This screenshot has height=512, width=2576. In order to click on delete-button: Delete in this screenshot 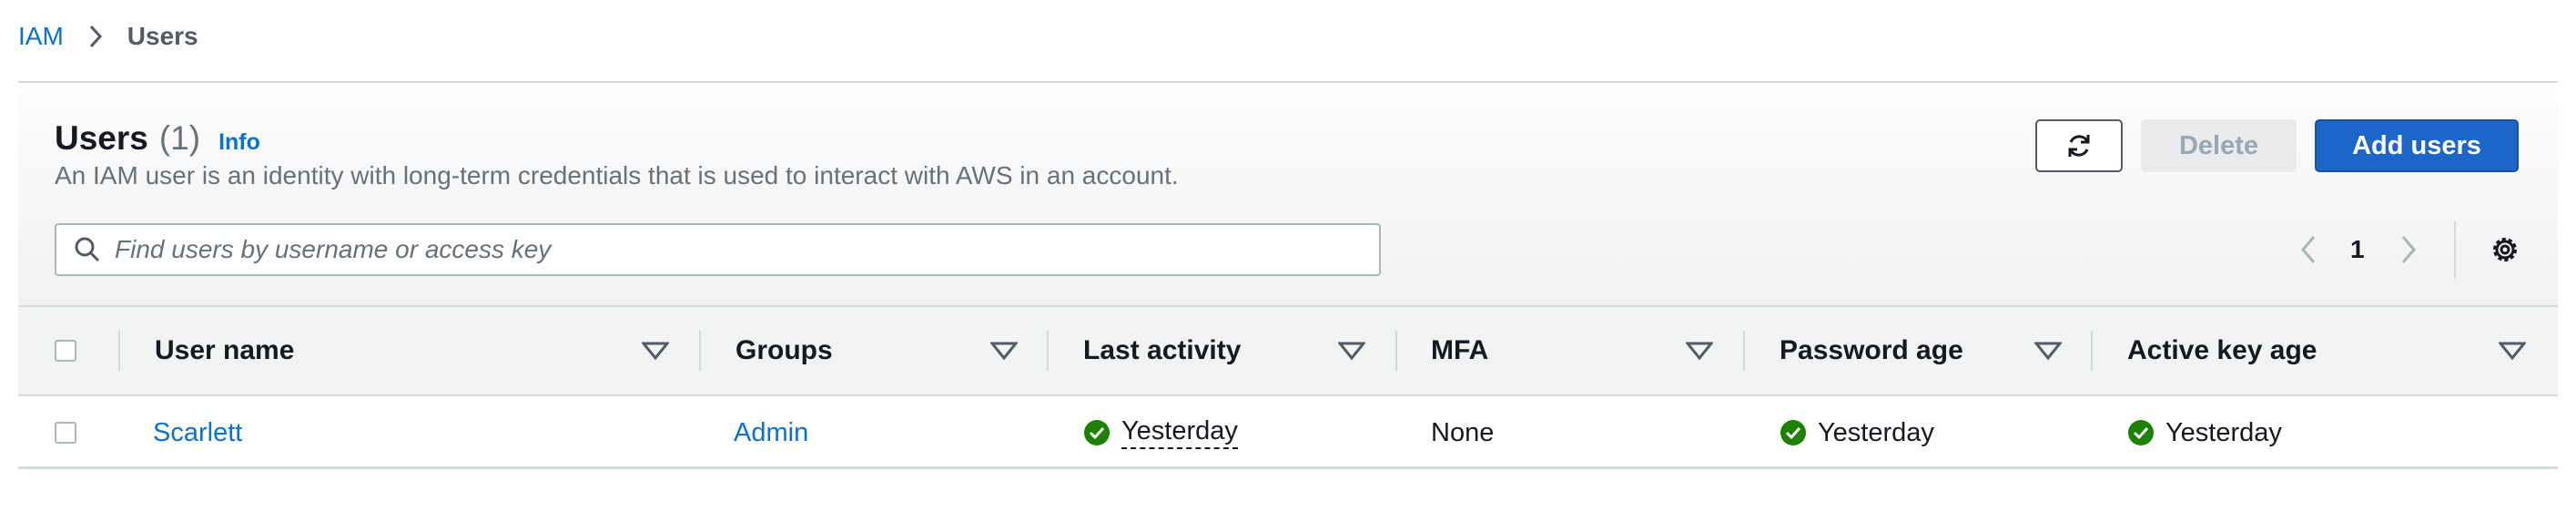, I will do `click(2219, 145)`.